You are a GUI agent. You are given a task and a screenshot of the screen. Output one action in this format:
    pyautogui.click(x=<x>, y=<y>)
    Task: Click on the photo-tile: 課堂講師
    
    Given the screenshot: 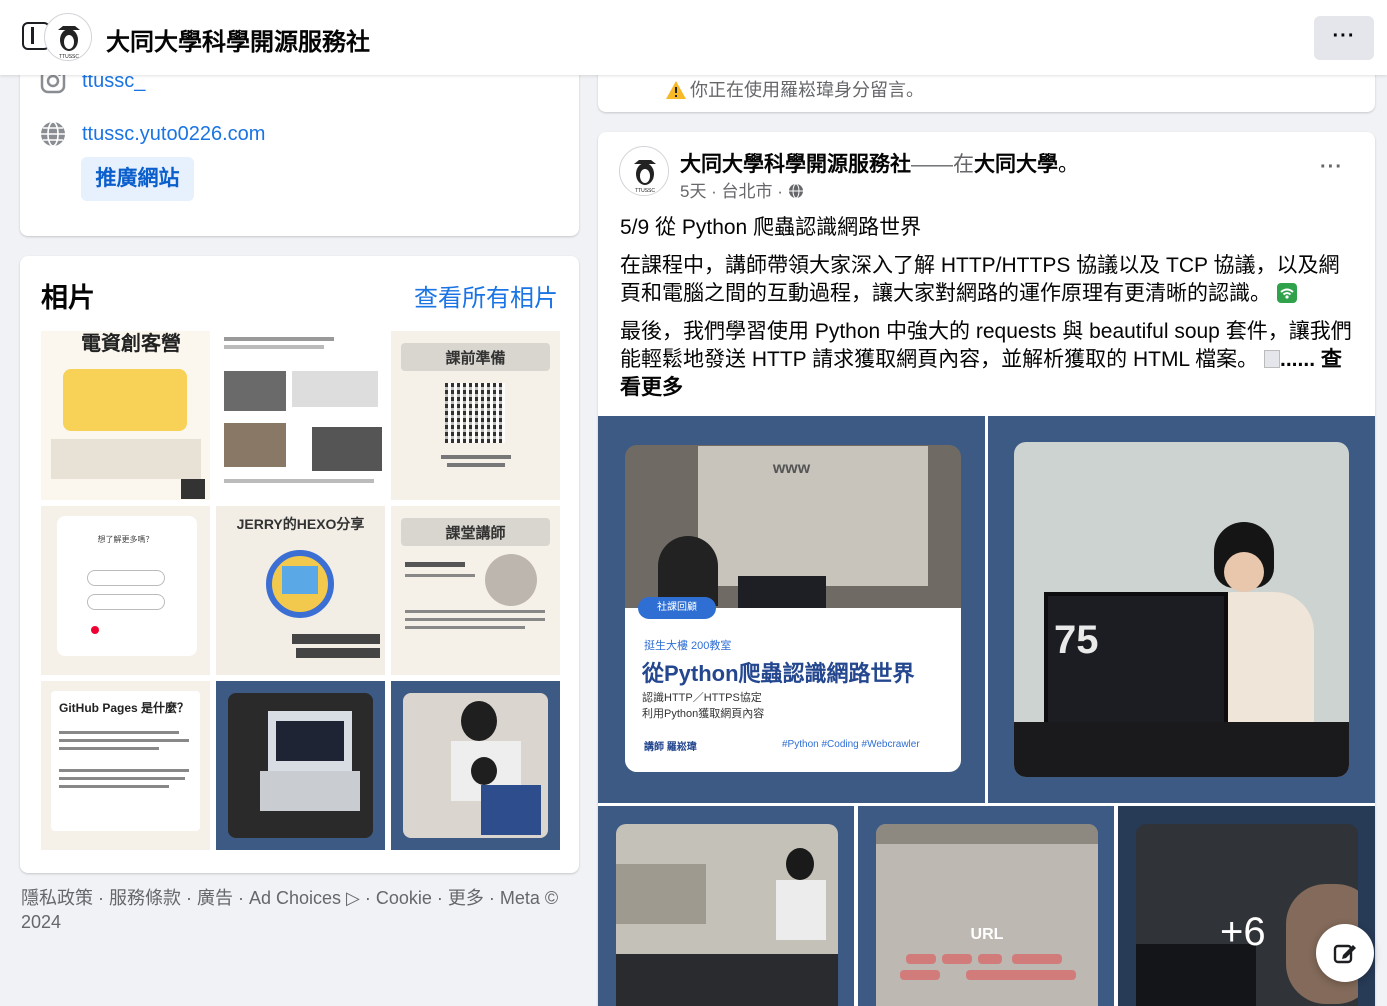 What is the action you would take?
    pyautogui.click(x=475, y=590)
    